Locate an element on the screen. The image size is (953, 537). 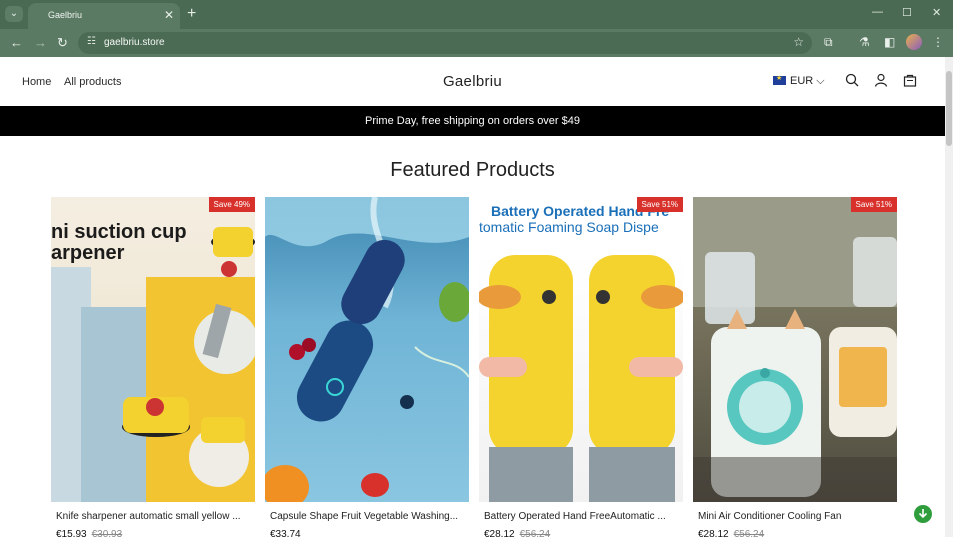
featured-products-title: Featured Products is located at coordinates (472, 170).